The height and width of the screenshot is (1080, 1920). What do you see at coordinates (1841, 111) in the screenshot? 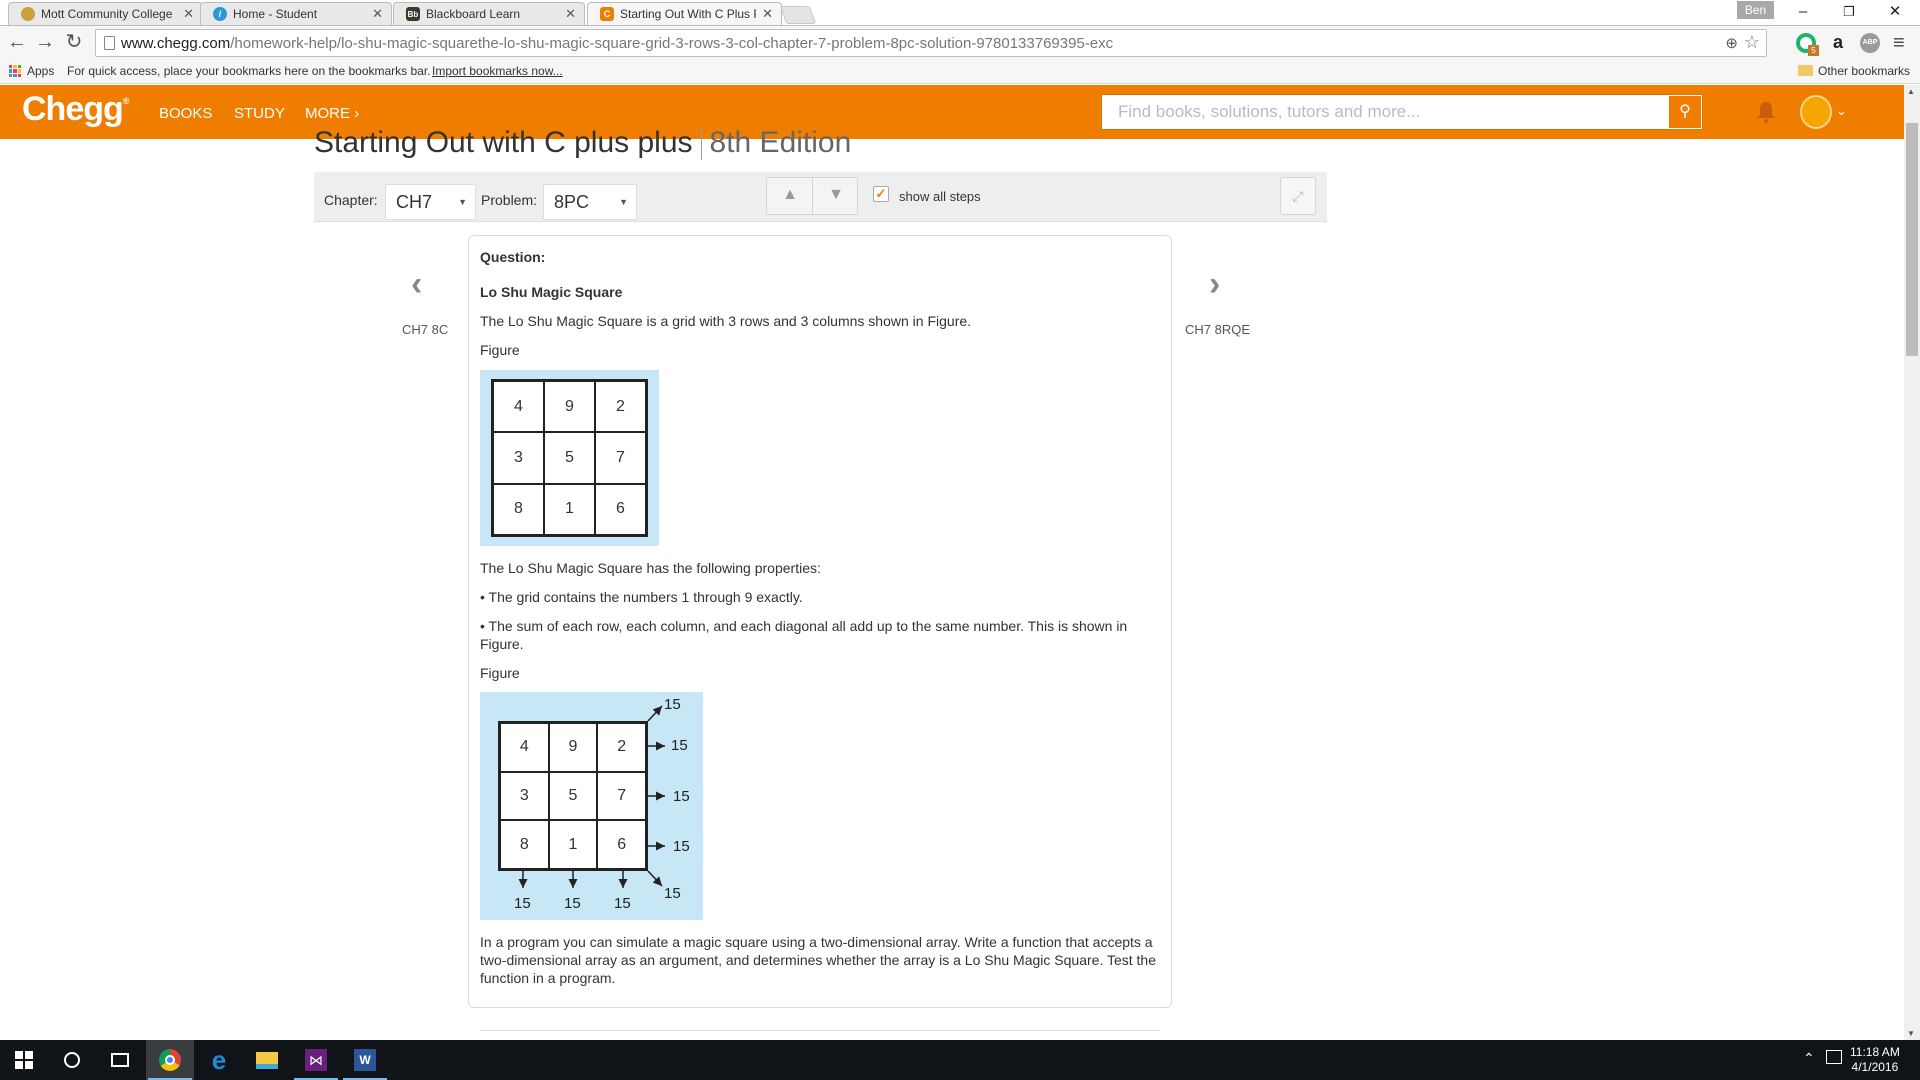
I see `chevron-down-icon: ⌄` at bounding box center [1841, 111].